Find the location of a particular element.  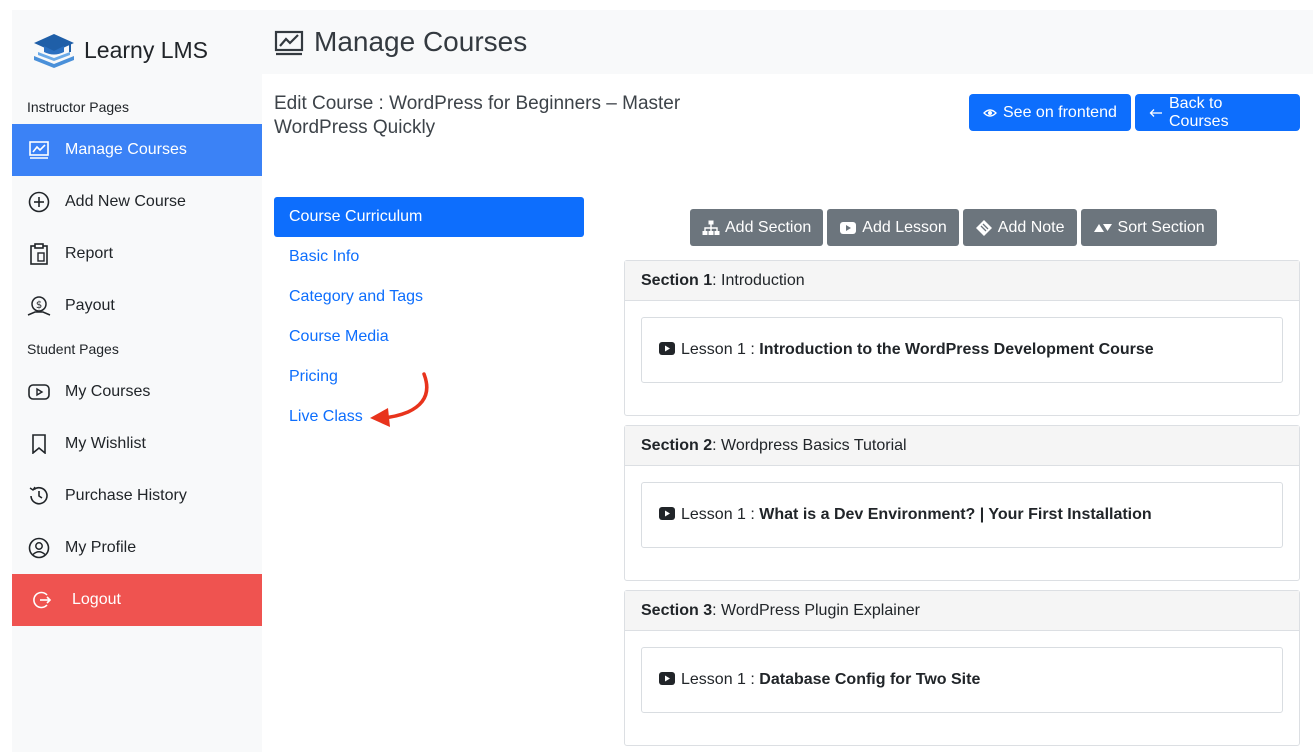

page-header: Manage Courses is located at coordinates (787, 42).